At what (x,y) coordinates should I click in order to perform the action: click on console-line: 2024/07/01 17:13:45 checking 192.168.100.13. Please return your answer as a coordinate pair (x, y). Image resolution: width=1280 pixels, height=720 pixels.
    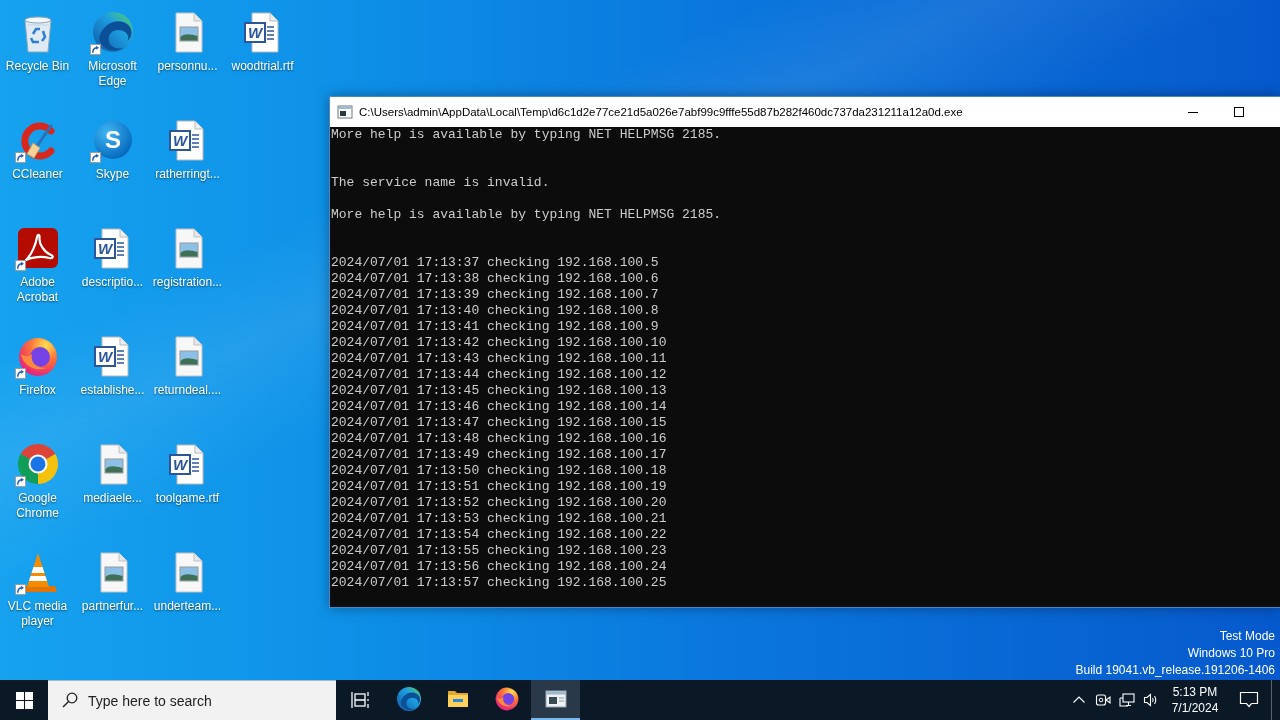
    Looking at the image, I should click on (499, 391).